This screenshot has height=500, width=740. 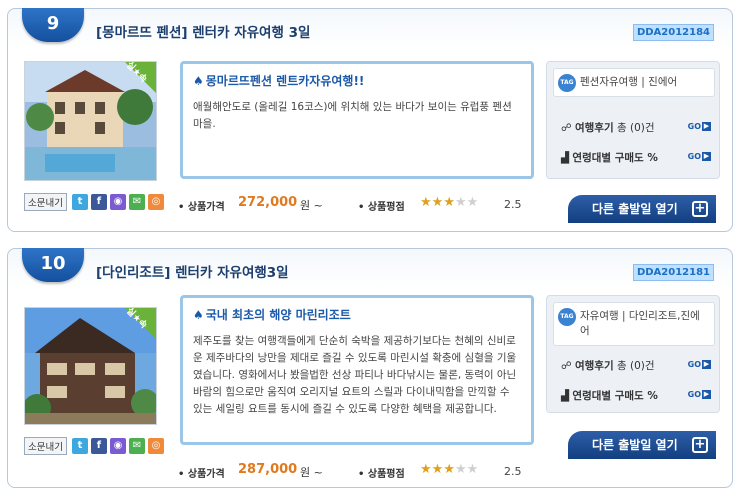 I want to click on price-value: 272,000, so click(x=268, y=202).